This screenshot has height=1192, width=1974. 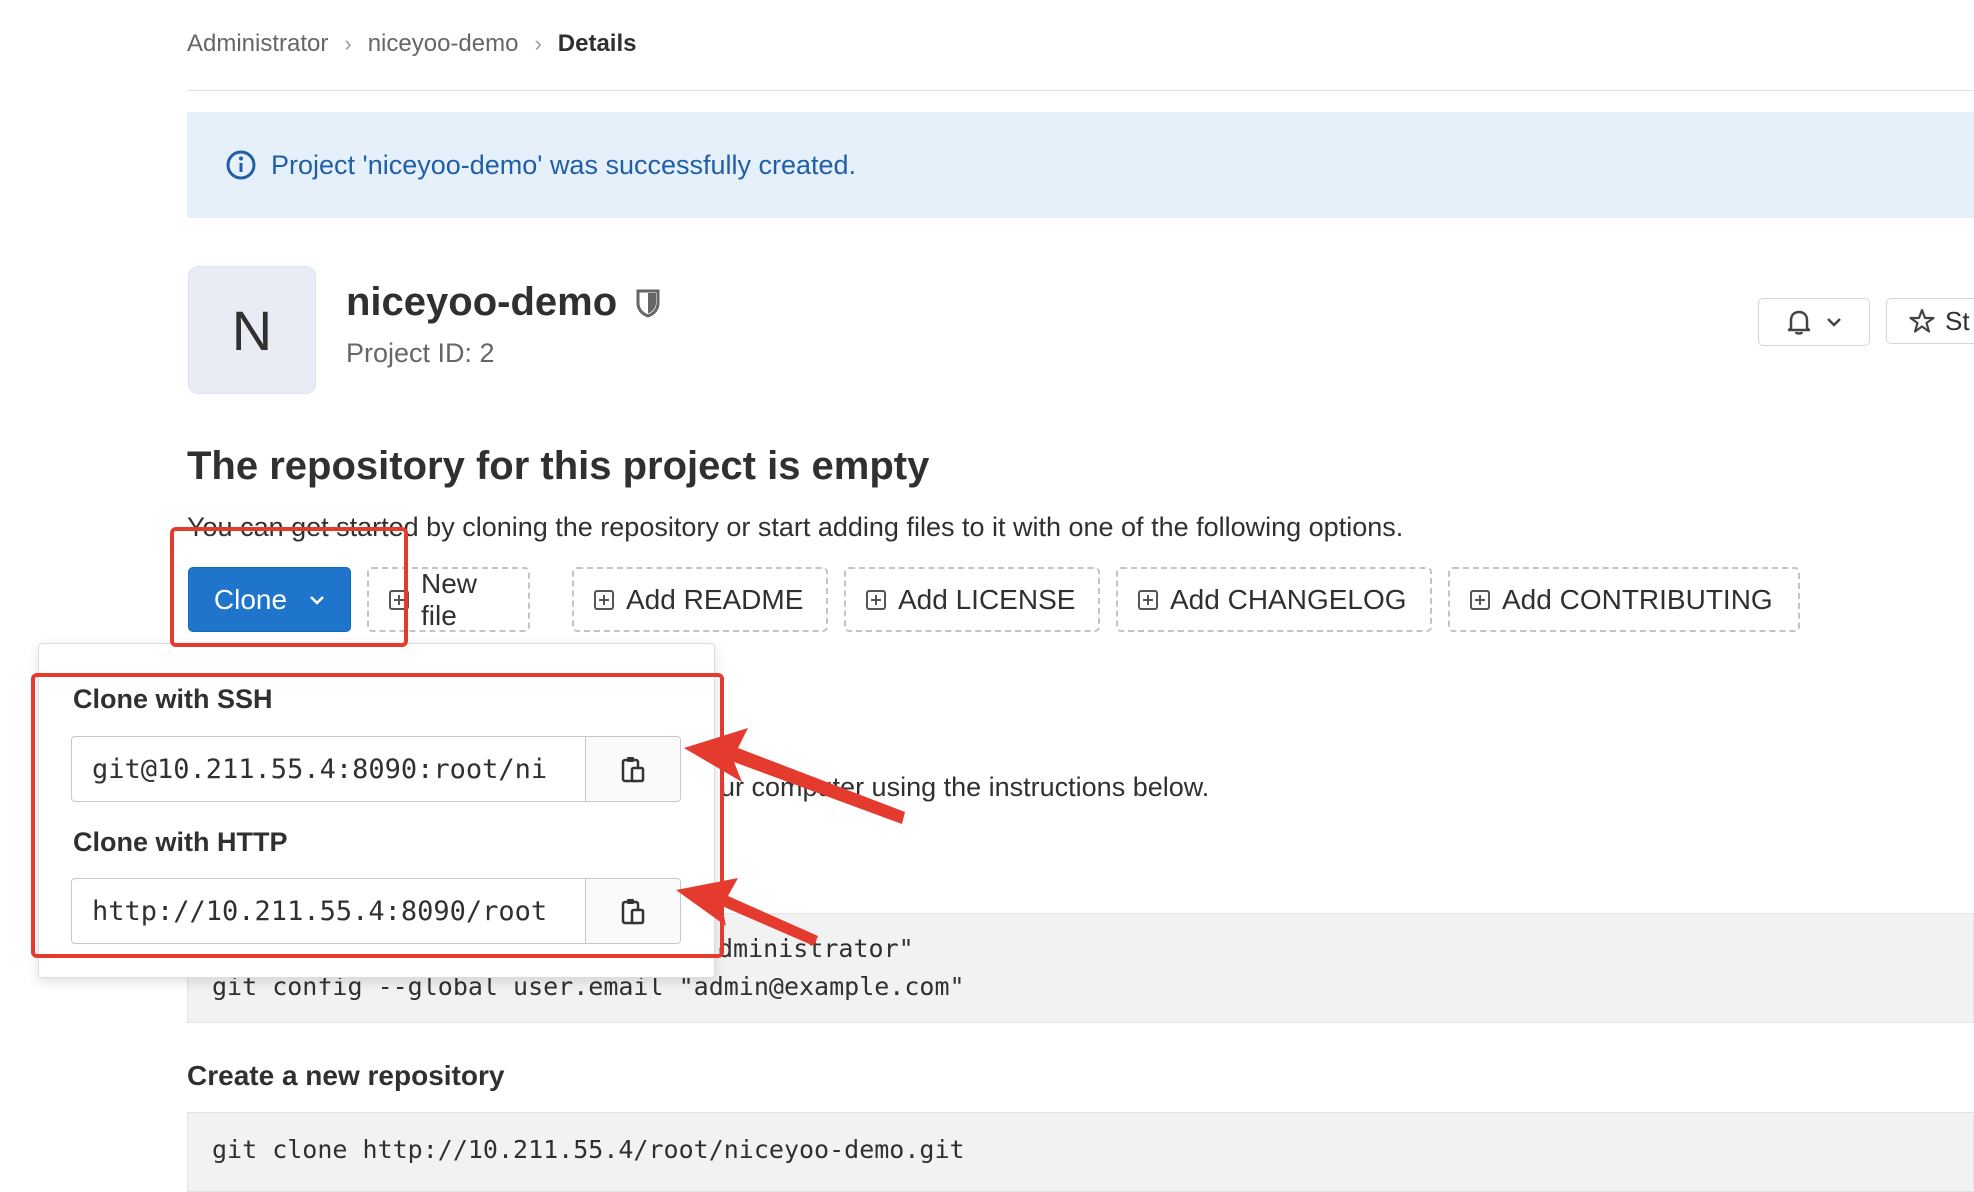 I want to click on create-repo-heading: Create a new repository, so click(x=346, y=1075).